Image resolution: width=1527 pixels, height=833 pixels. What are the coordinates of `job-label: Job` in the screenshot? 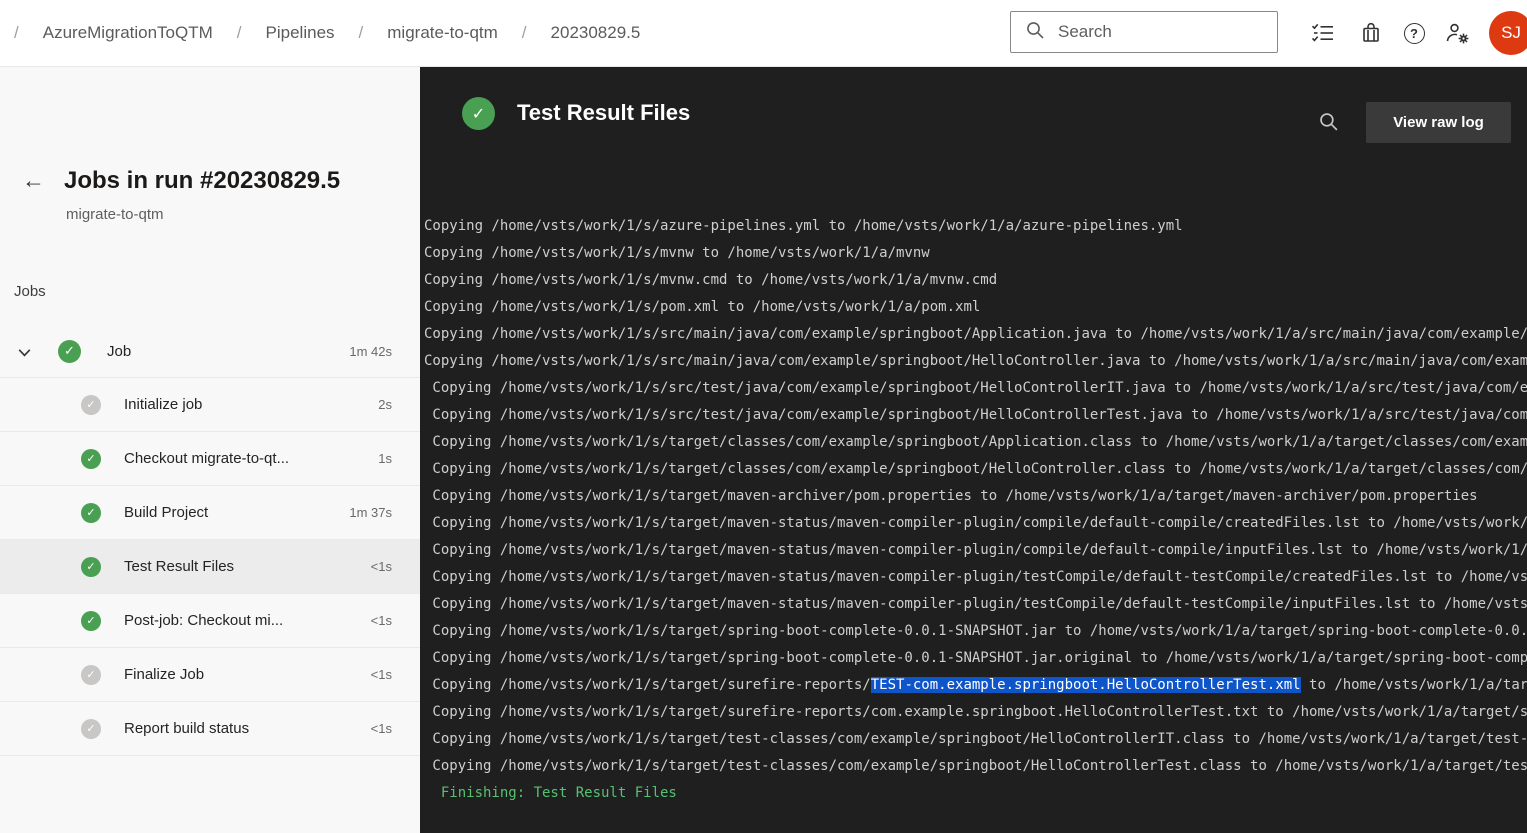 It's located at (119, 351).